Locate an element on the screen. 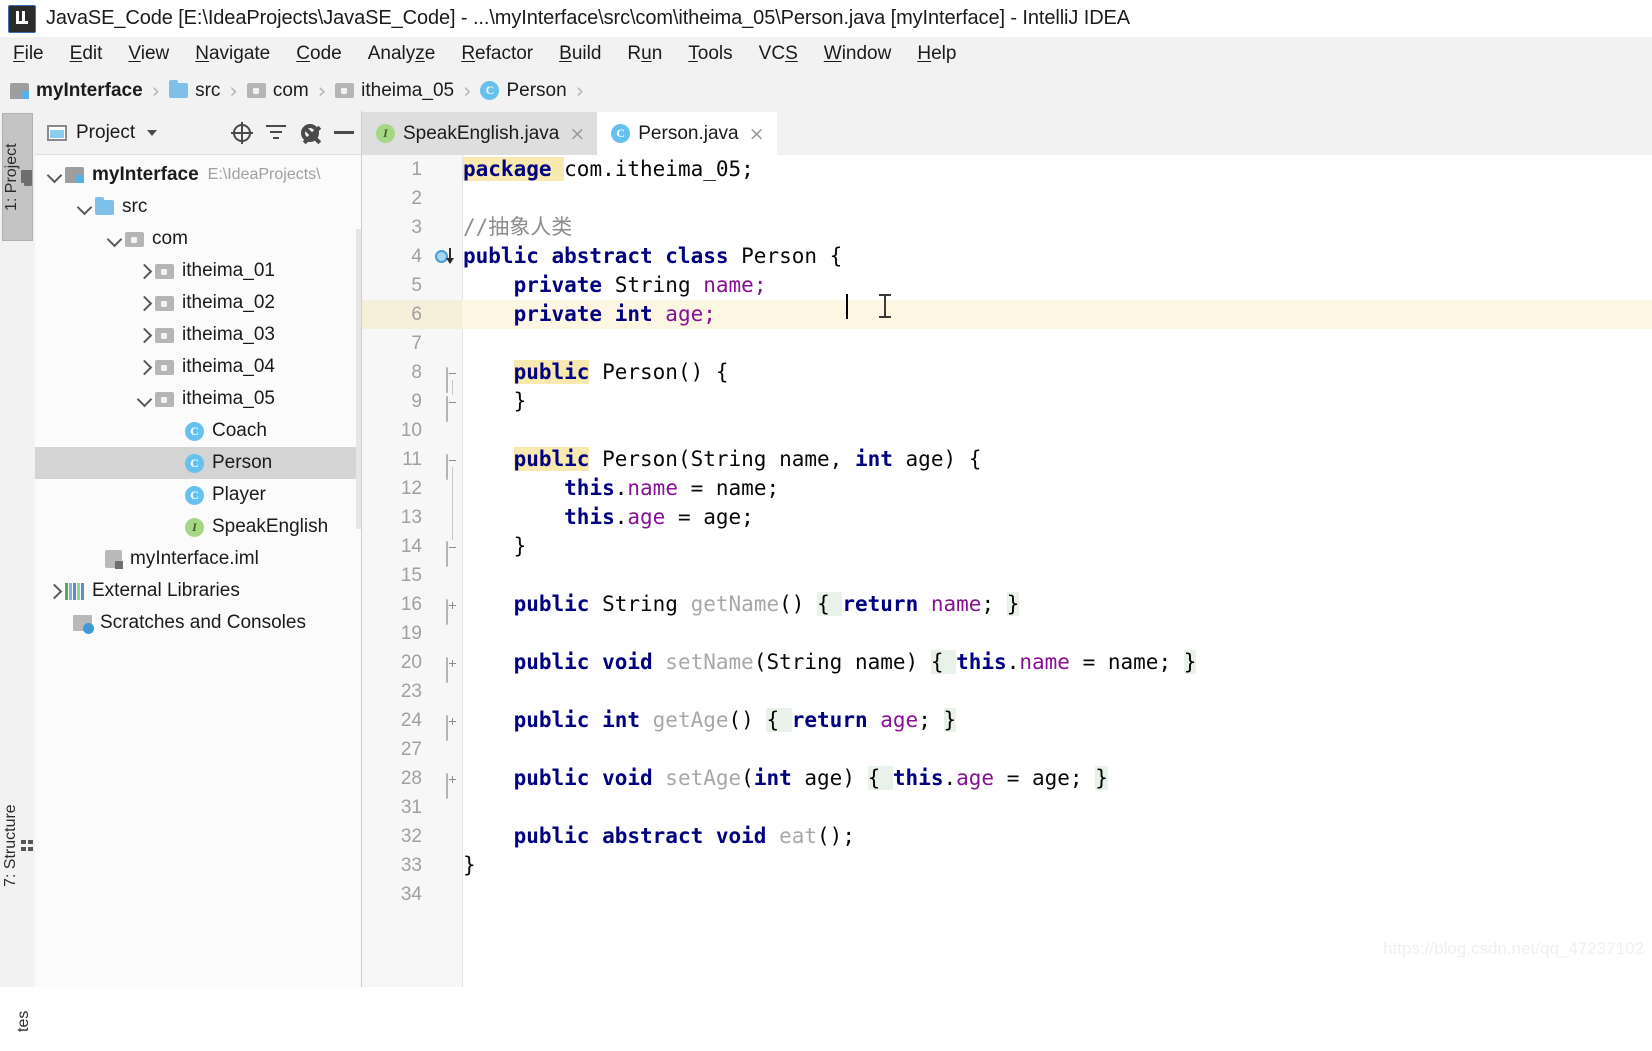  line-number: 1 is located at coordinates (392, 169).